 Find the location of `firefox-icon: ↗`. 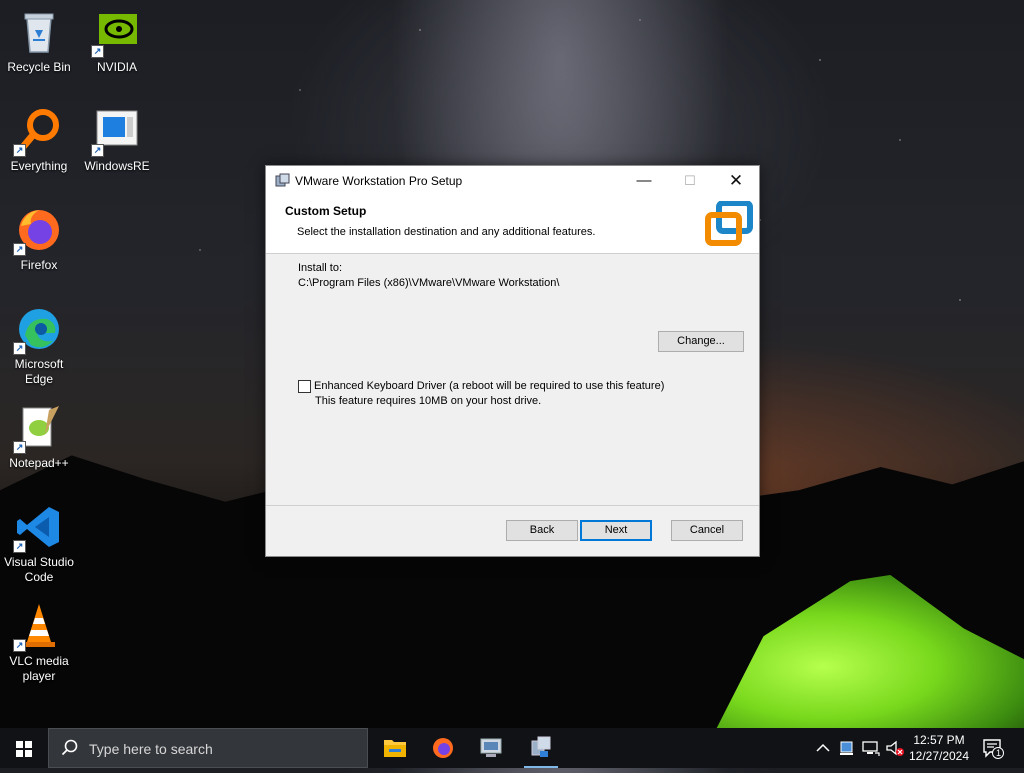

firefox-icon: ↗ is located at coordinates (38, 231).